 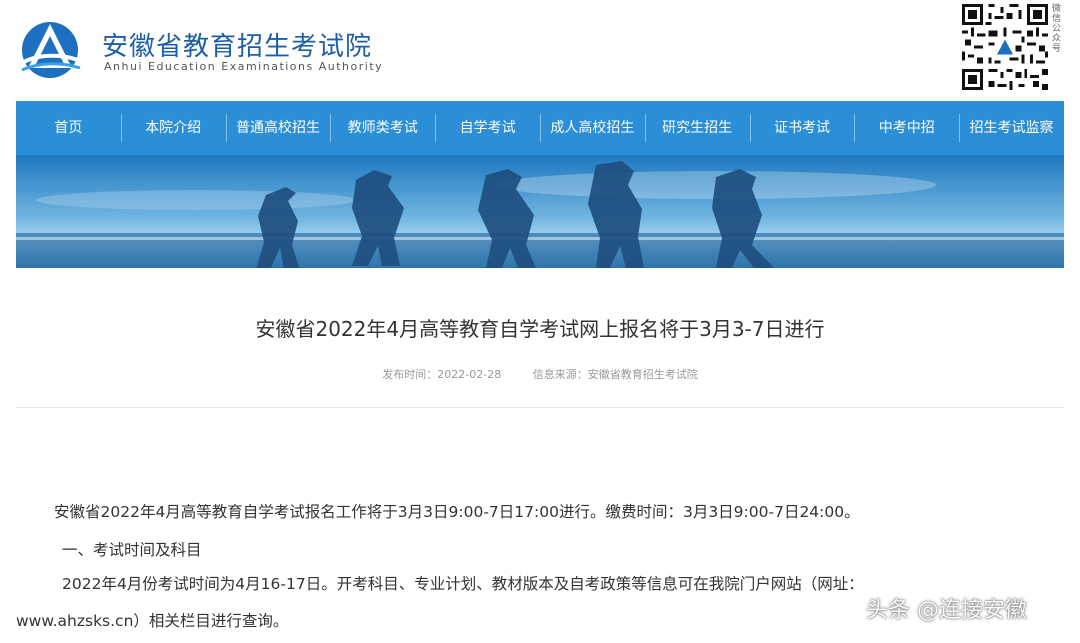 I want to click on nav-item-adult-admission: 成人高校招生, so click(x=592, y=128).